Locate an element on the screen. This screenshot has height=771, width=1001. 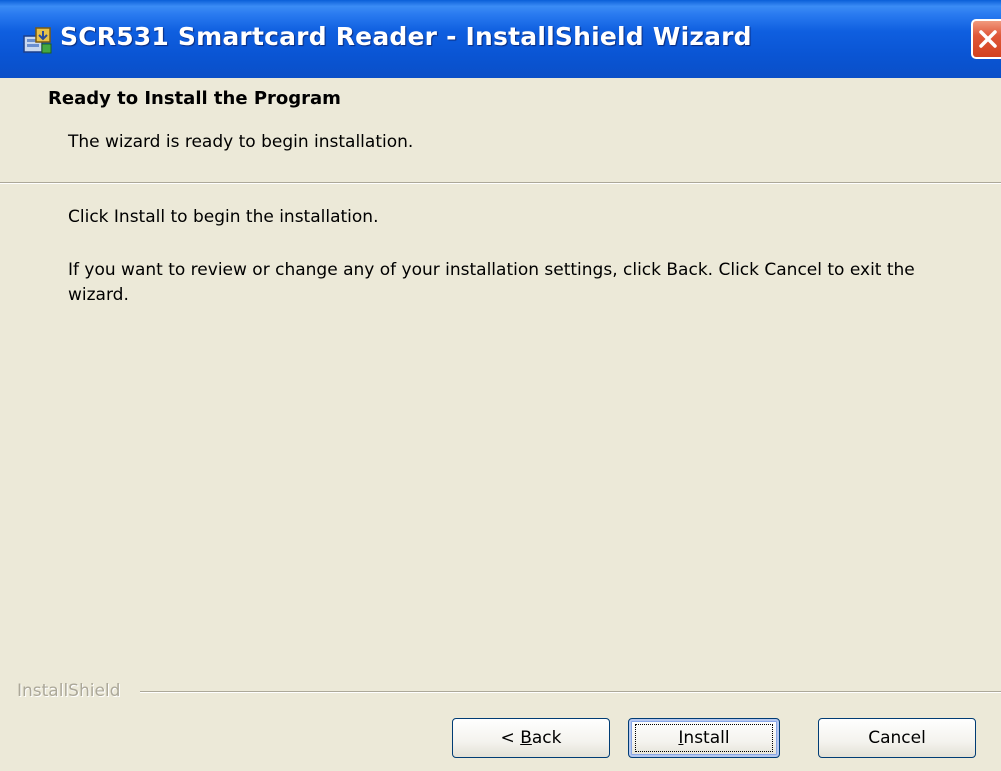
back-button-label: ack is located at coordinates (546, 738).